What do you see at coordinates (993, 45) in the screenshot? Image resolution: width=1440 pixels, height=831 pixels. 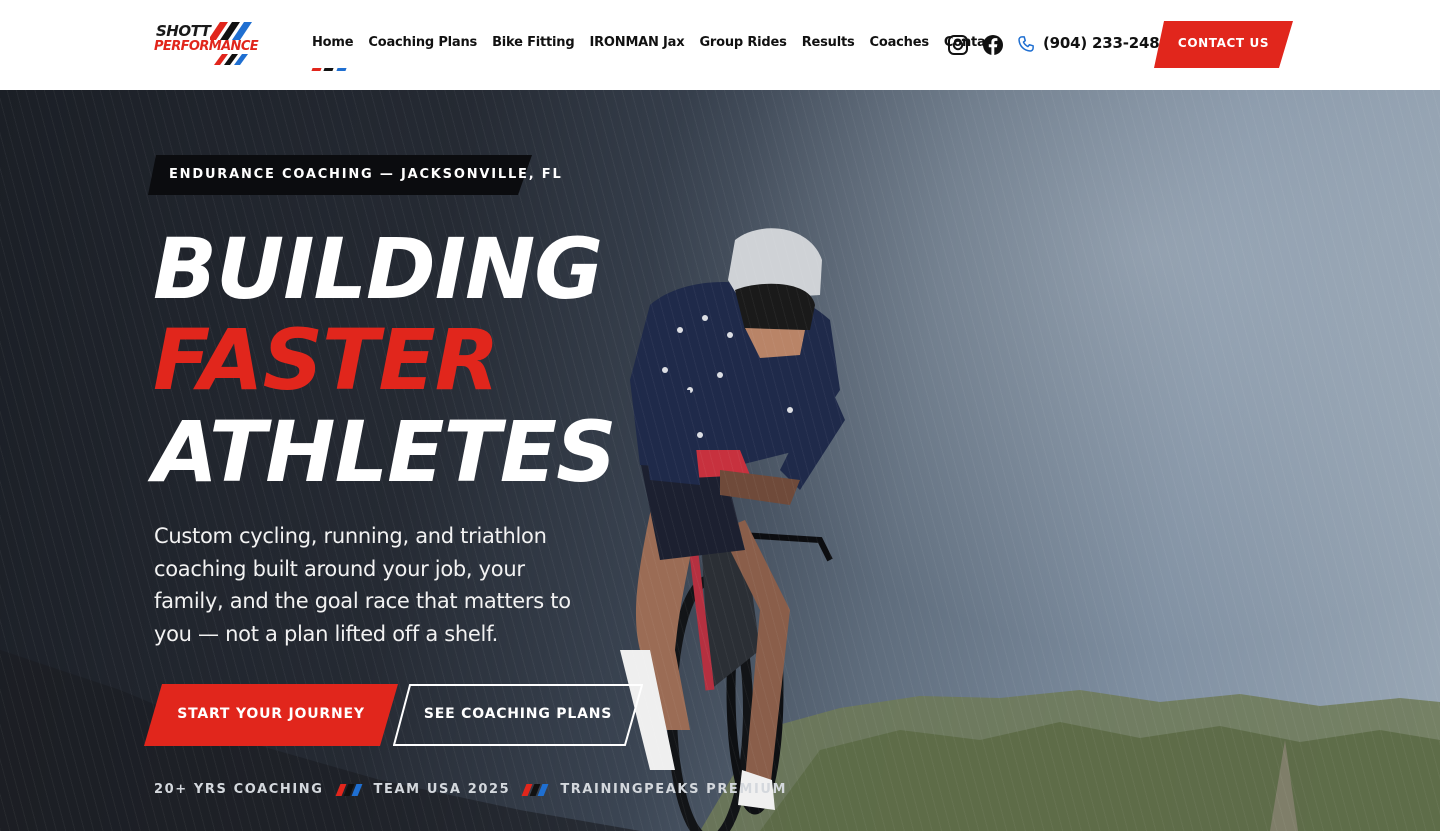 I see `facebook-icon` at bounding box center [993, 45].